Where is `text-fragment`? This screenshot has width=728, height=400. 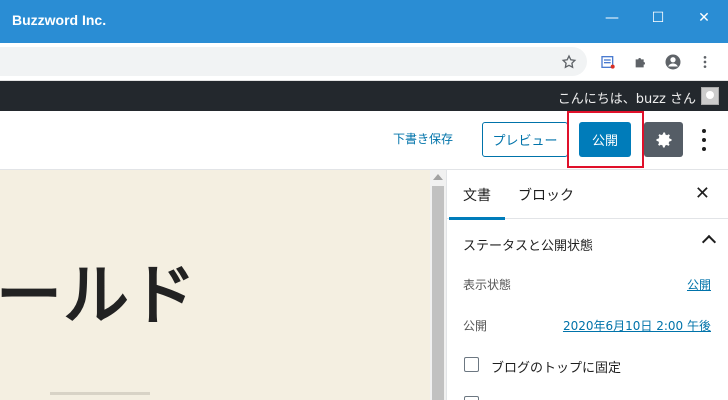
text-fragment is located at coordinates (100, 393).